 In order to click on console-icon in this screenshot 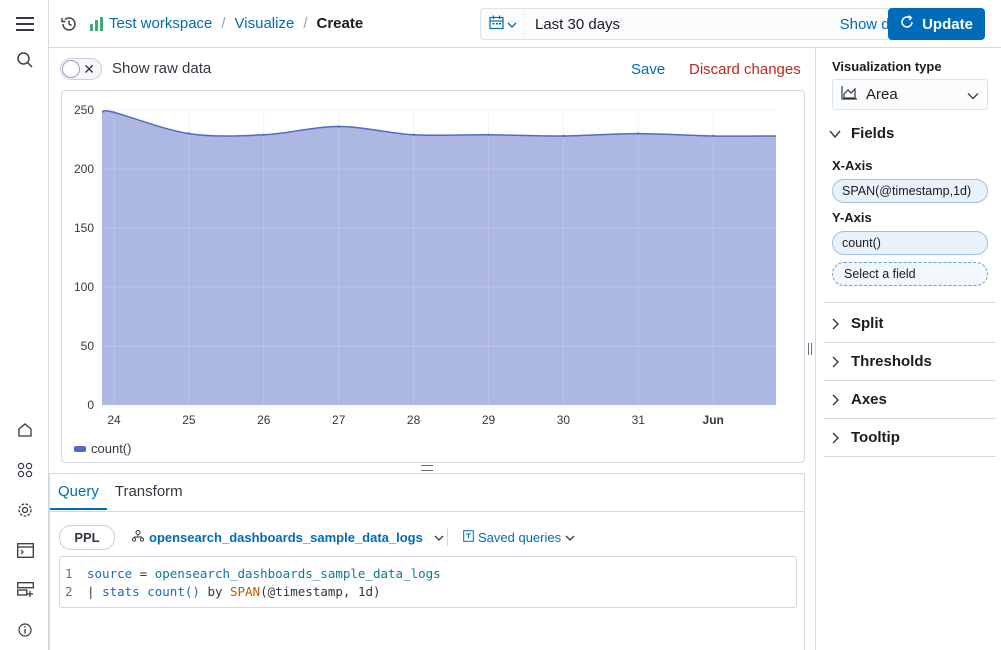, I will do `click(25, 550)`.